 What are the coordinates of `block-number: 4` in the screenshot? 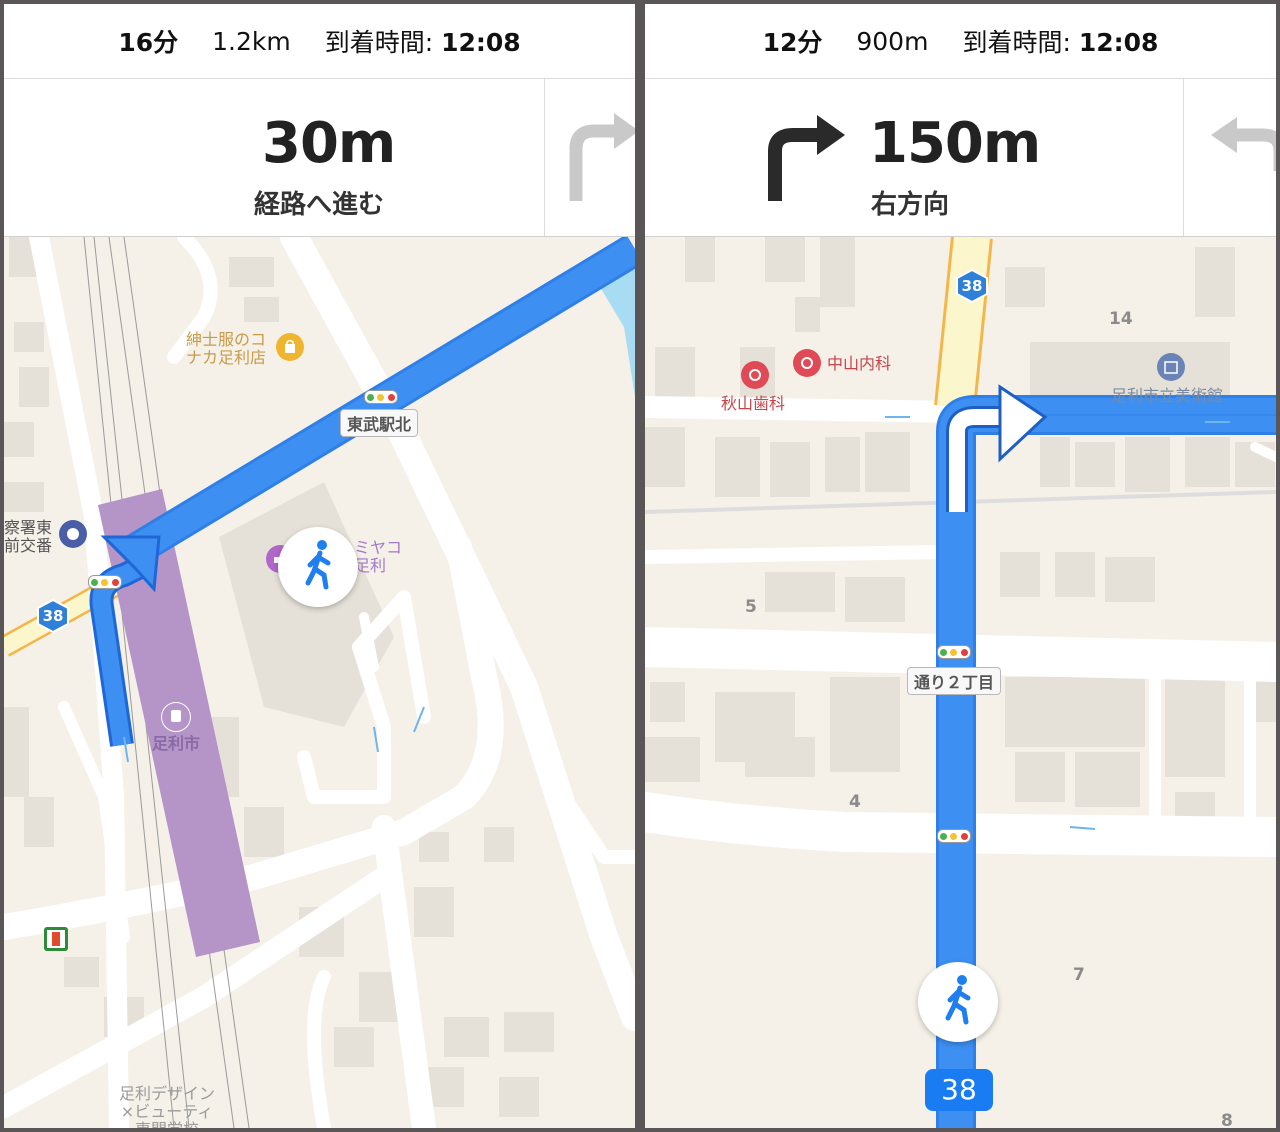 It's located at (855, 802).